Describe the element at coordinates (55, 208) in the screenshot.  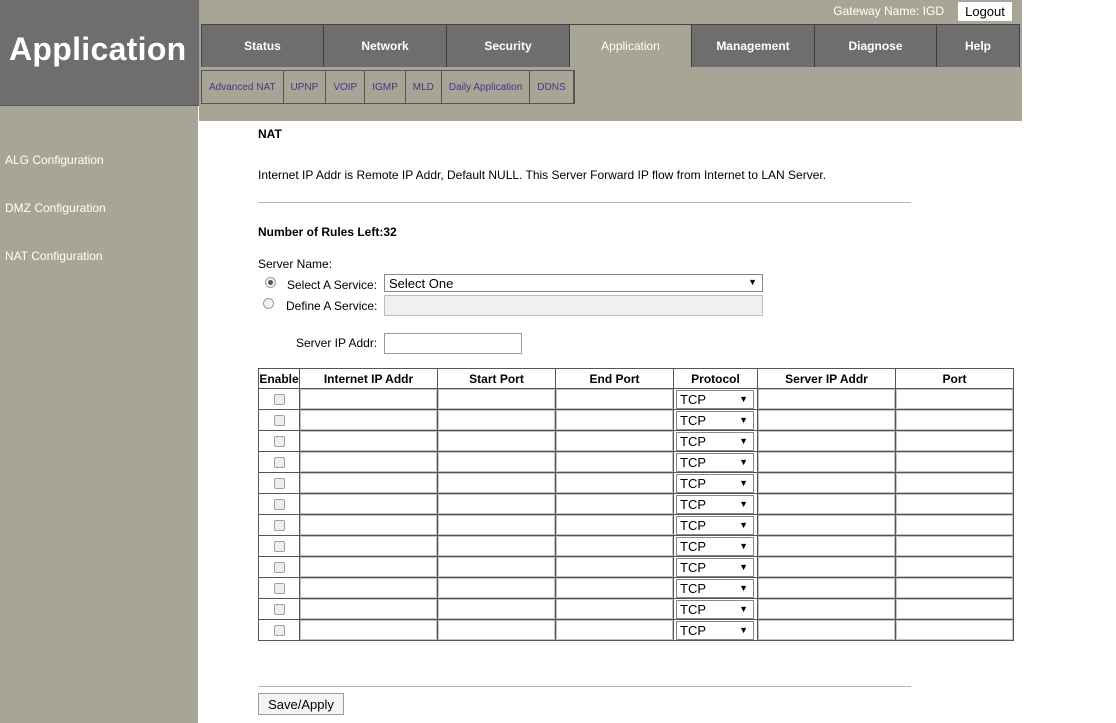
I see `sidebar-item-dmz: DMZ Configuration` at that location.